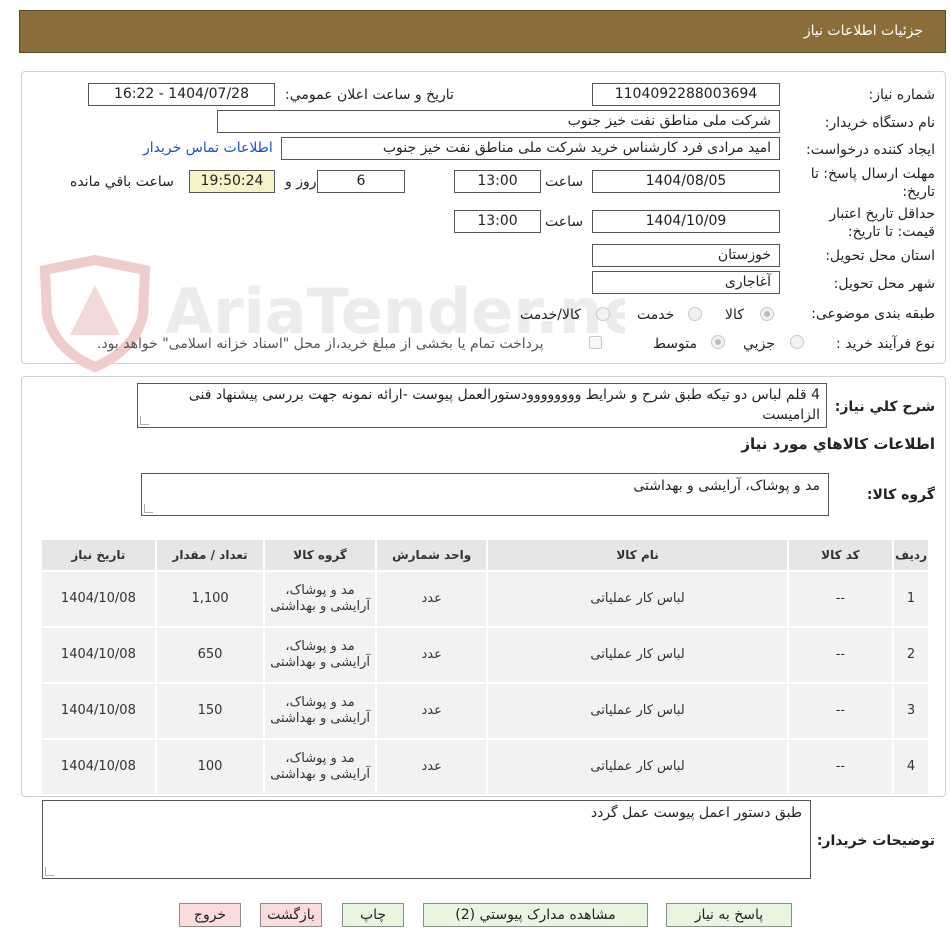  Describe the element at coordinates (210, 555) in the screenshot. I see `header-quantity: تعداد / مقدار` at that location.